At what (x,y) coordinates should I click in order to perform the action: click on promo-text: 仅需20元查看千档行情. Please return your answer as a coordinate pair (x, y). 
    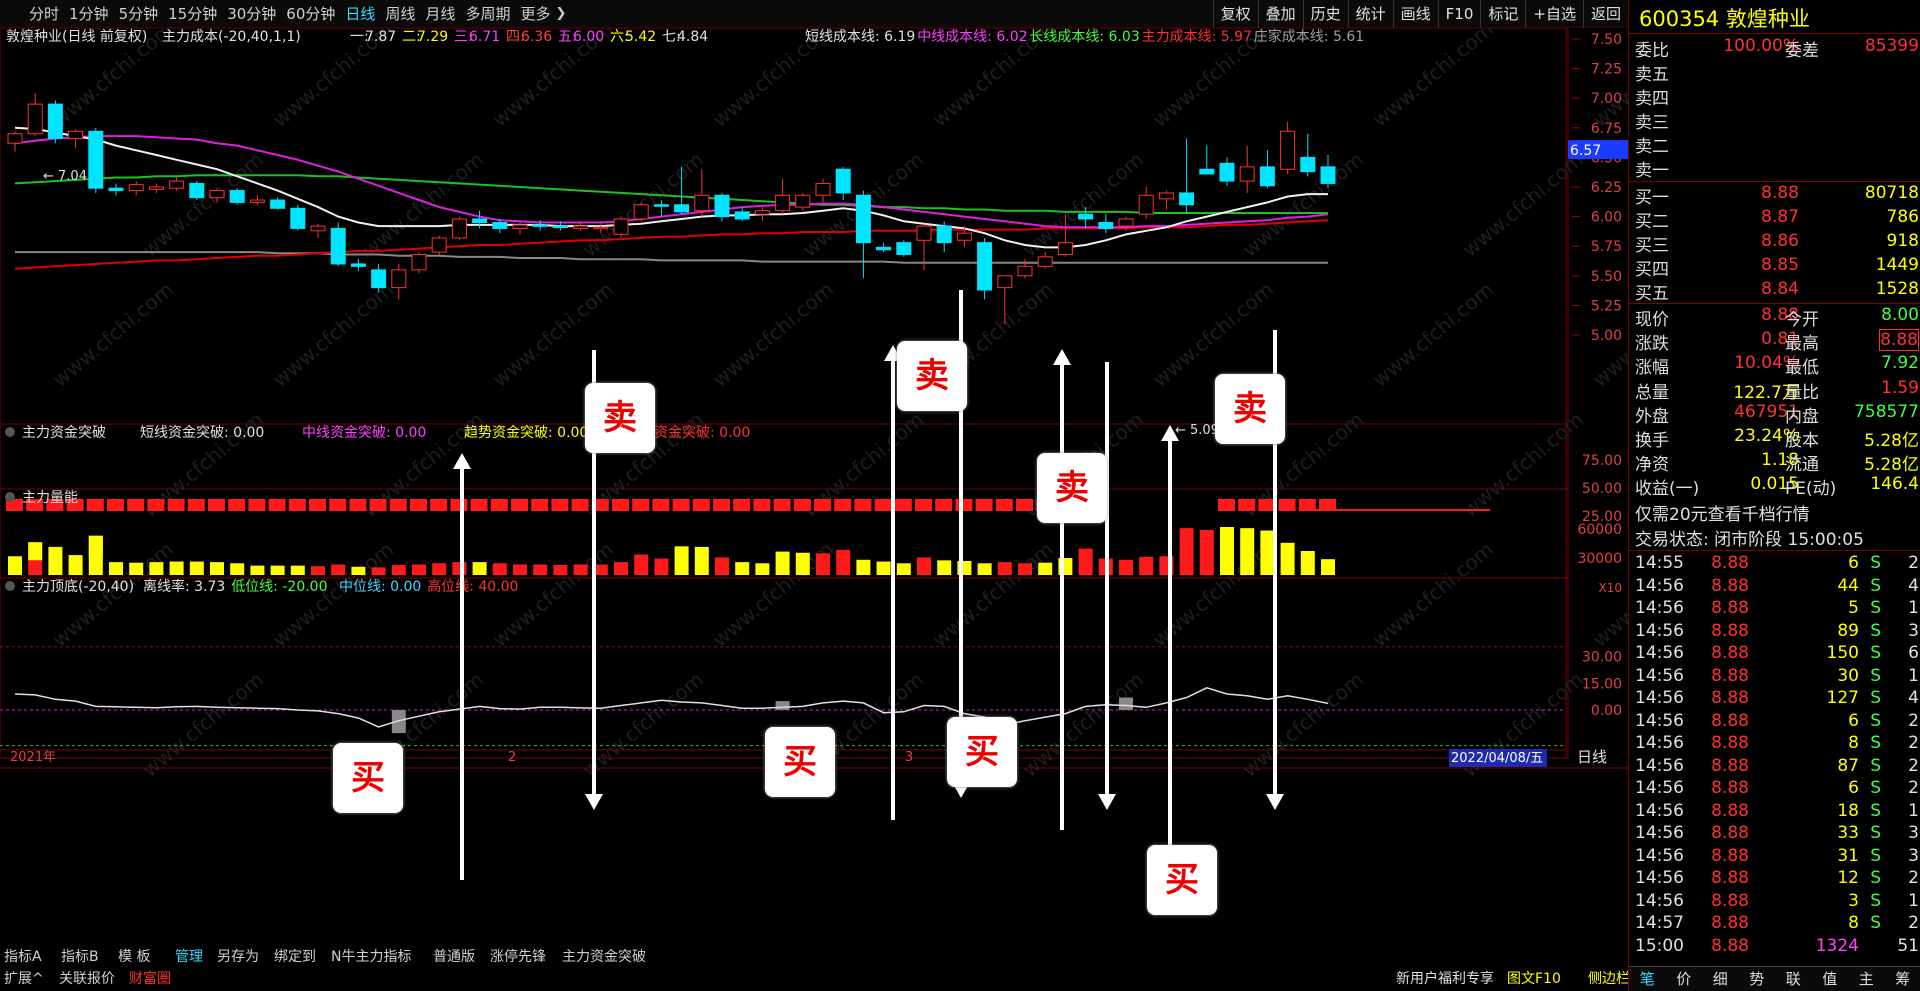
    Looking at the image, I should click on (1722, 512).